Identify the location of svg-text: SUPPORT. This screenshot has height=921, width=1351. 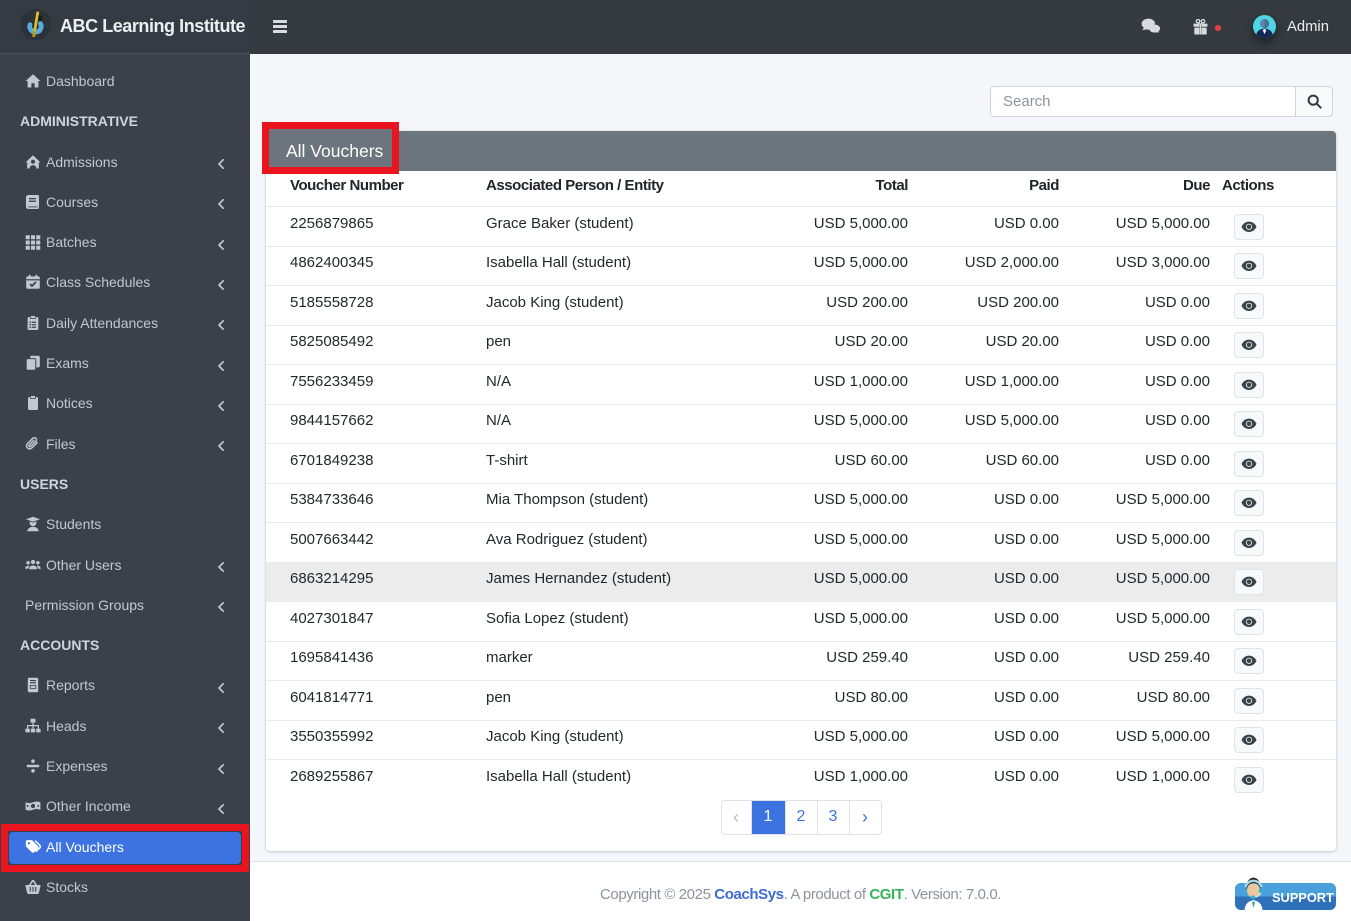
(1303, 897).